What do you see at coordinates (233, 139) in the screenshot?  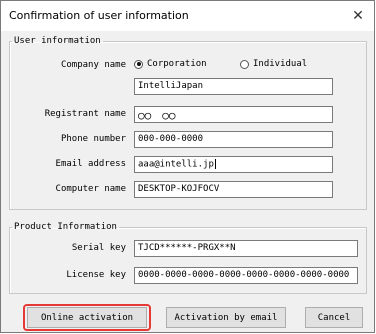 I see `phone-number-field: 000-000-0000` at bounding box center [233, 139].